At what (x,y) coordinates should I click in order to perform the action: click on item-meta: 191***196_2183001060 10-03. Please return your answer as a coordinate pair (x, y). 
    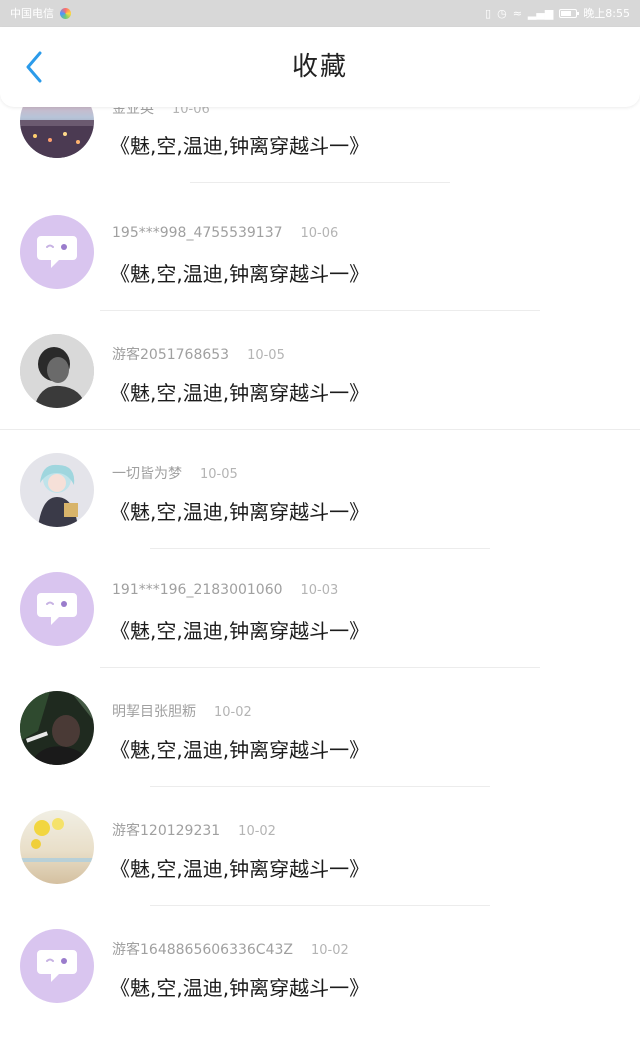
    Looking at the image, I should click on (225, 593).